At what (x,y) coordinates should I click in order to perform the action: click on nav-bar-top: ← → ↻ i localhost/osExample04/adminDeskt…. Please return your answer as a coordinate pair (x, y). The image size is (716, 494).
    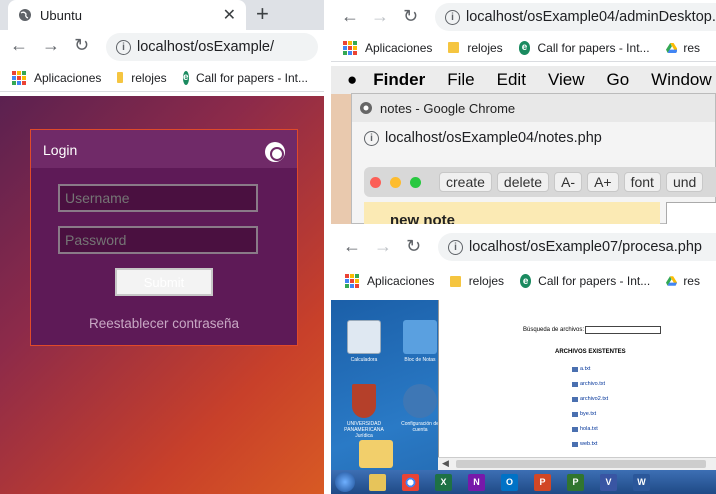
    Looking at the image, I should click on (523, 17).